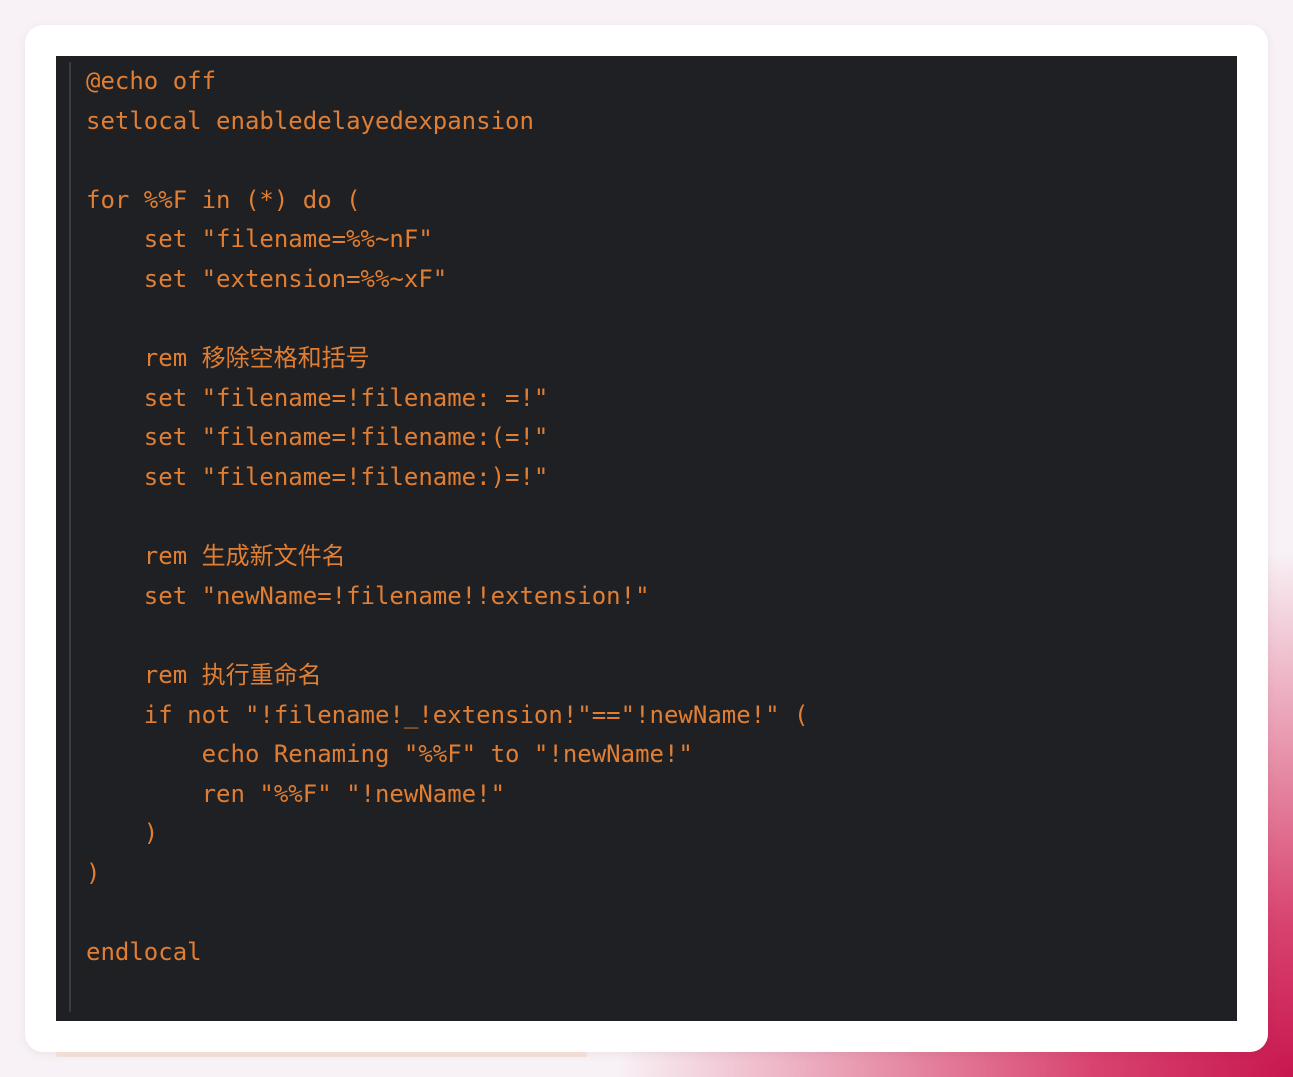 The height and width of the screenshot is (1077, 1293). I want to click on code-line-10: set "filename=!filename:(=!", so click(317, 437).